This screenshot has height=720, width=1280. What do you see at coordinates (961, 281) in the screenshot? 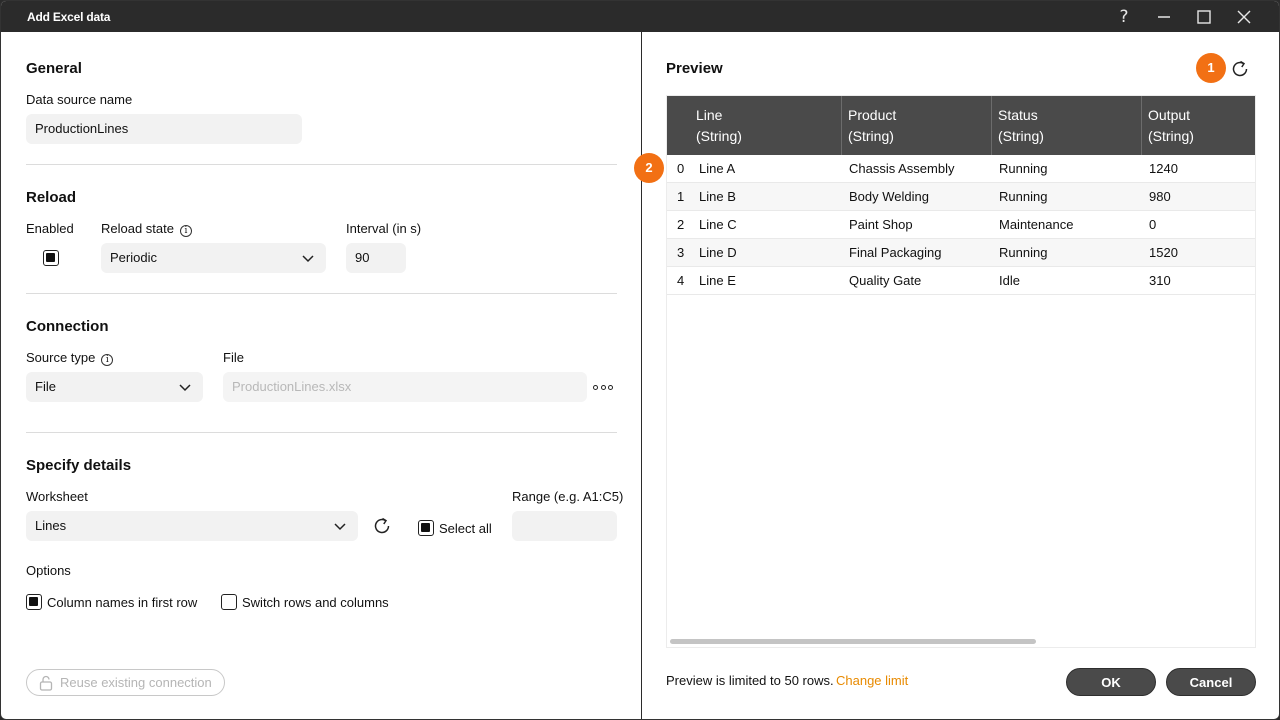
I see `table-row: 4 Line E Quality Gate Idle 310` at bounding box center [961, 281].